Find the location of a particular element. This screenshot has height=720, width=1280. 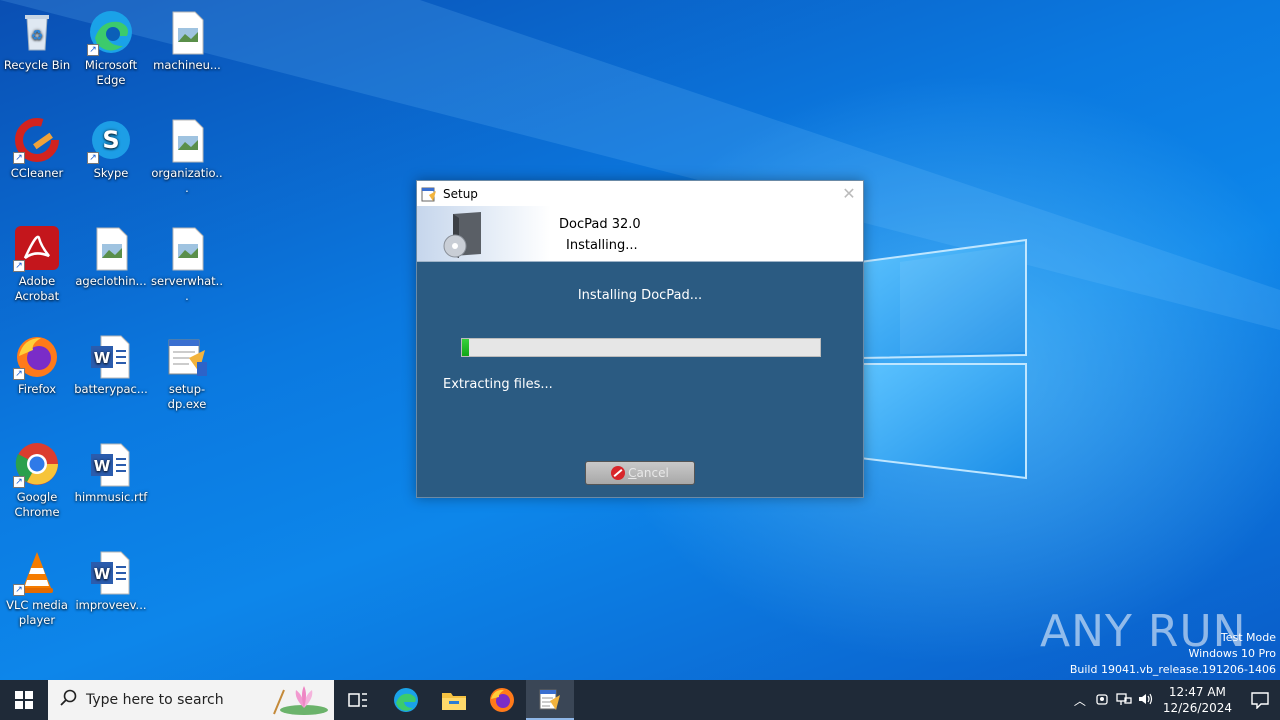

volume-icon is located at coordinates (1146, 700).